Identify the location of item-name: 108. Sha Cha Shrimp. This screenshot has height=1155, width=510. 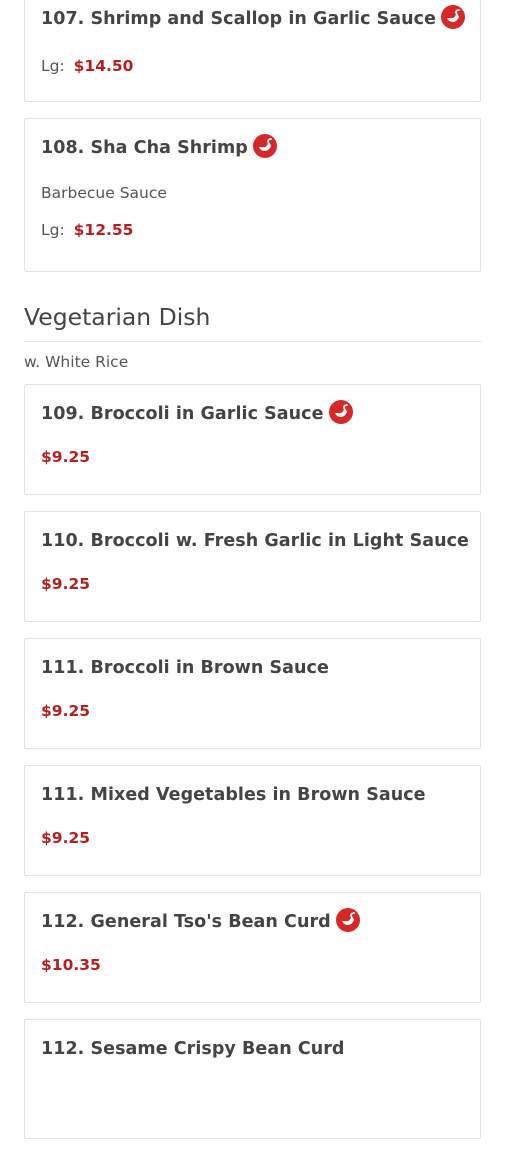
(144, 148).